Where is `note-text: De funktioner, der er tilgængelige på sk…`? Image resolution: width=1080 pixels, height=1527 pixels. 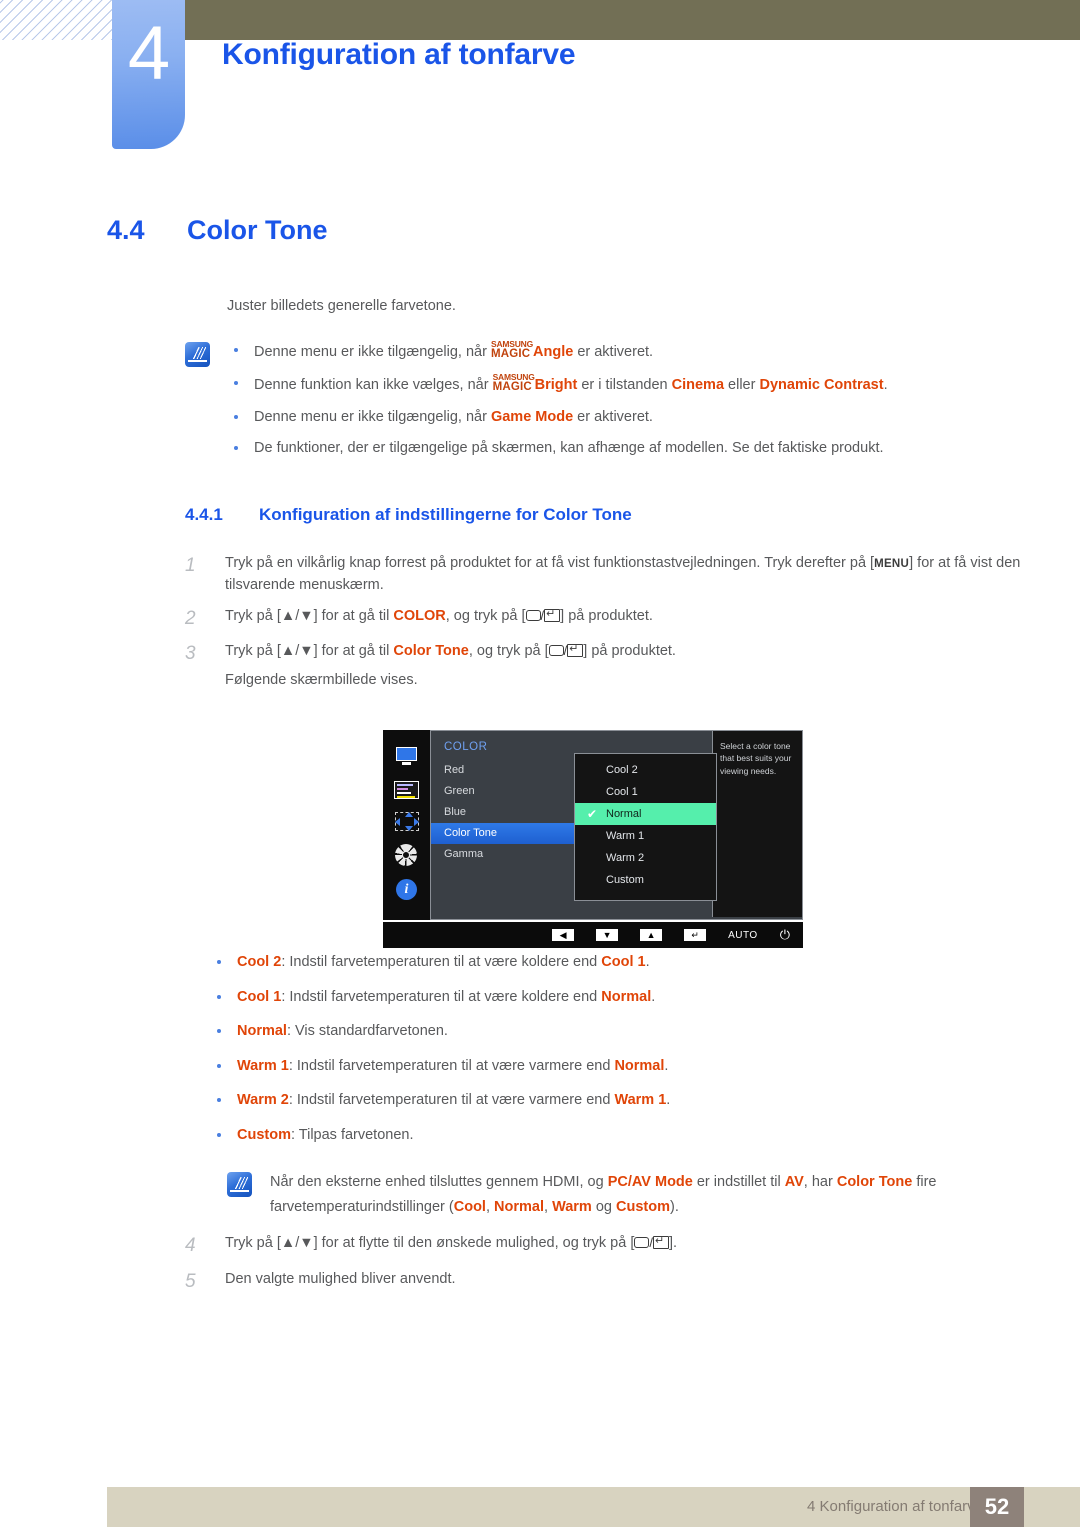 note-text: De funktioner, der er tilgængelige på sk… is located at coordinates (569, 448).